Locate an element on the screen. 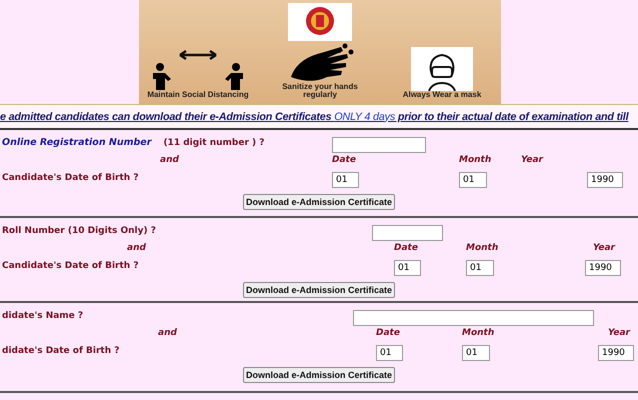 The width and height of the screenshot is (638, 400). face-mask-icon is located at coordinates (442, 69).